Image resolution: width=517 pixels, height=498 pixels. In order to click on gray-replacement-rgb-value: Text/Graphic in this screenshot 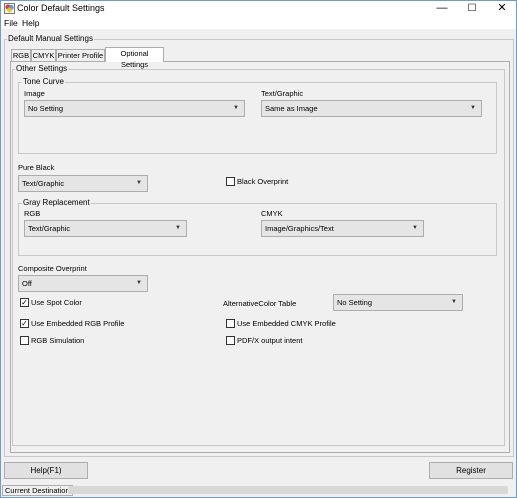, I will do `click(49, 228)`.